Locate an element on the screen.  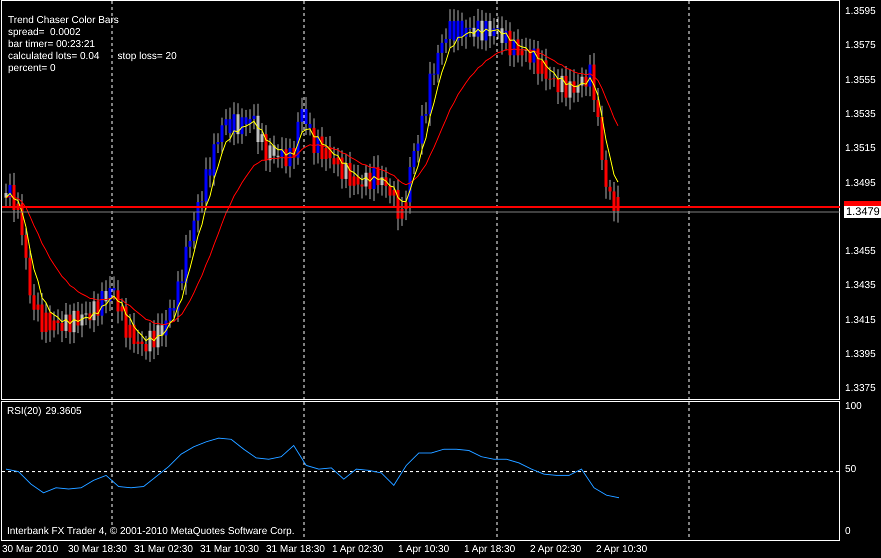
price-tick-label: 1.3575 is located at coordinates (860, 46).